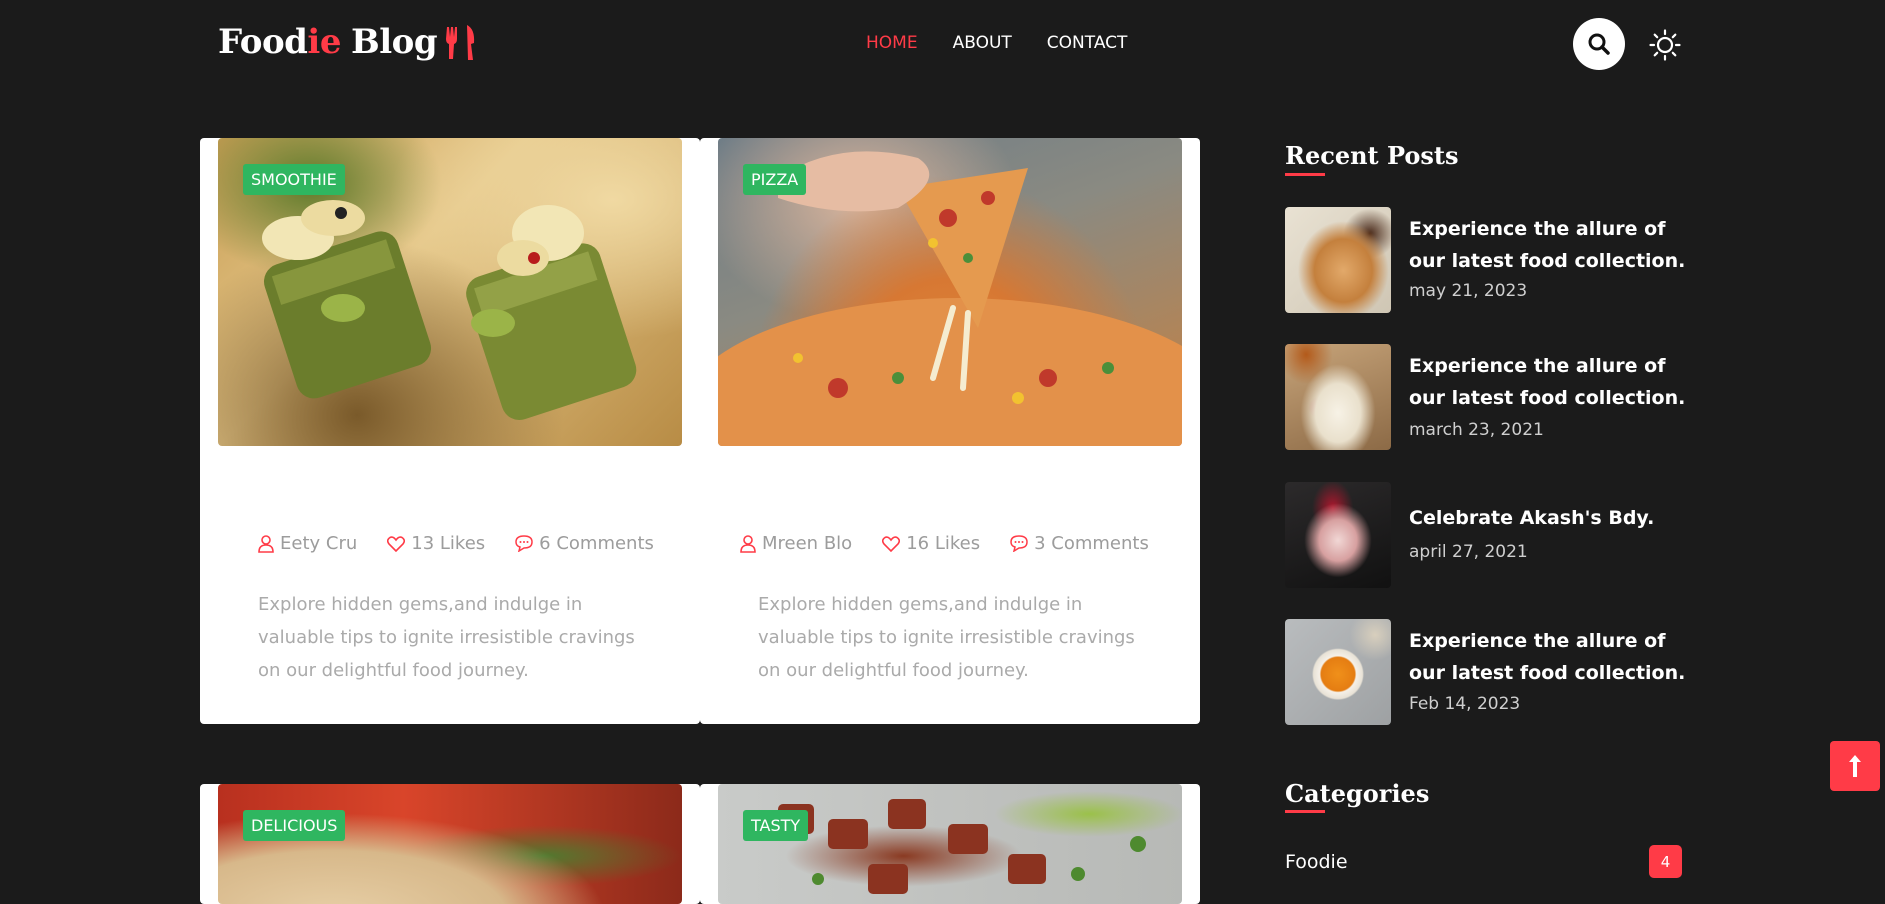  Describe the element at coordinates (324, 42) in the screenshot. I see `logo-text-accent: ie` at that location.